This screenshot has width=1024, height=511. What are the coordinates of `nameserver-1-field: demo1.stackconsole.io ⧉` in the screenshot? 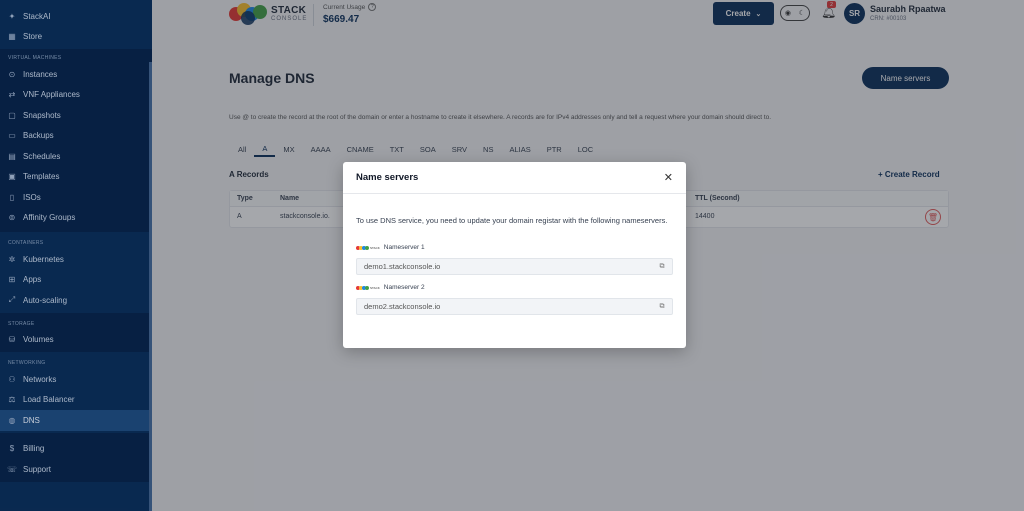 It's located at (514, 266).